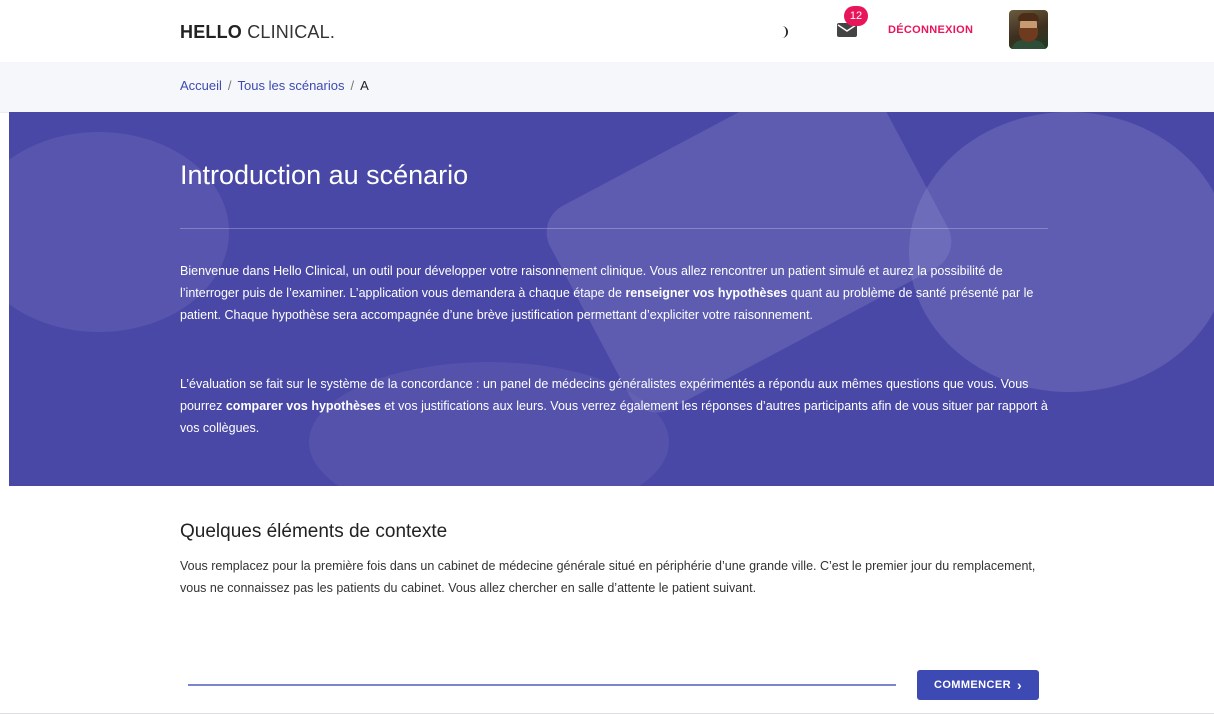  I want to click on breadcrumb-home-link: Accueil, so click(201, 85).